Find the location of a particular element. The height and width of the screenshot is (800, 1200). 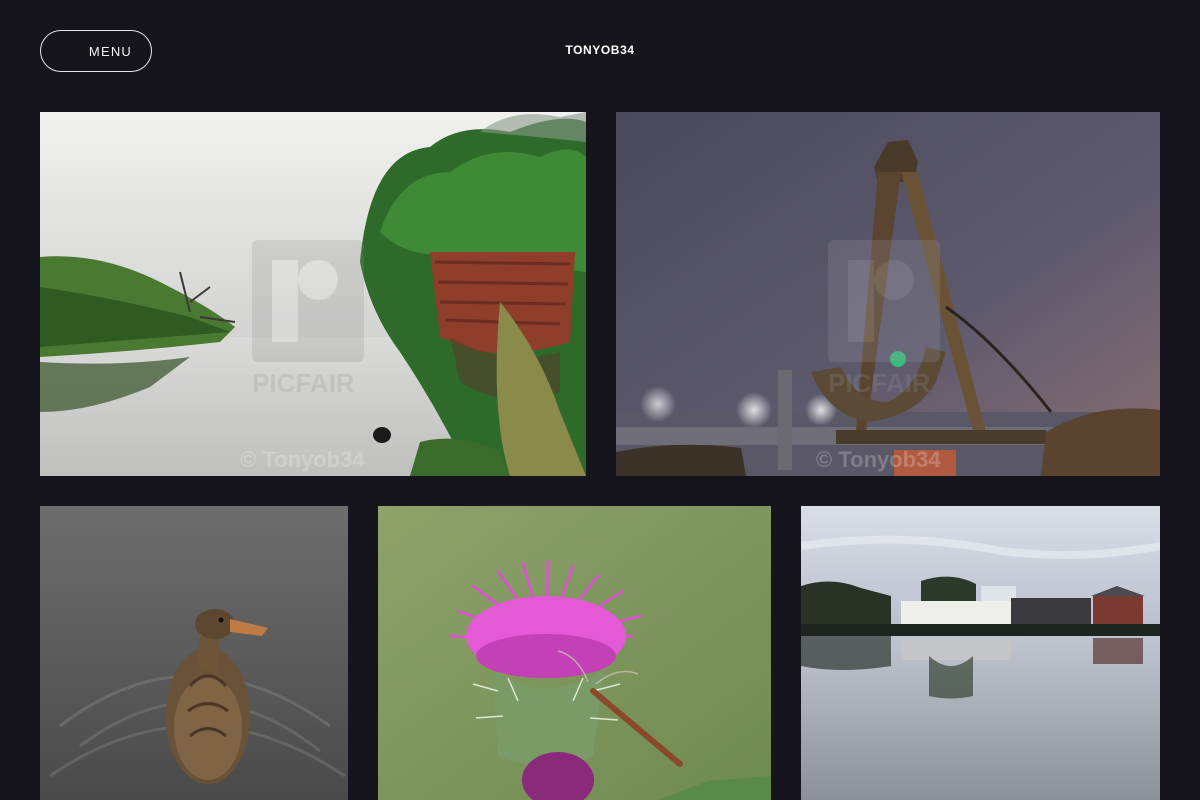

gallery-photo-duck is located at coordinates (194, 653).